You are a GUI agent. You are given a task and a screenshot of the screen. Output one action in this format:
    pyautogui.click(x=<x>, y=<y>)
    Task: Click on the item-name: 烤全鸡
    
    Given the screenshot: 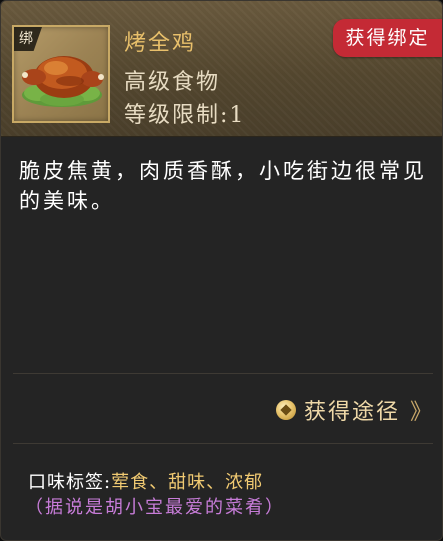 What is the action you would take?
    pyautogui.click(x=160, y=43)
    